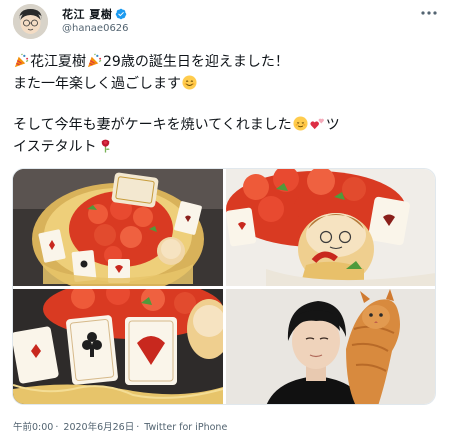  What do you see at coordinates (317, 124) in the screenshot?
I see `two-hearts-emoji` at bounding box center [317, 124].